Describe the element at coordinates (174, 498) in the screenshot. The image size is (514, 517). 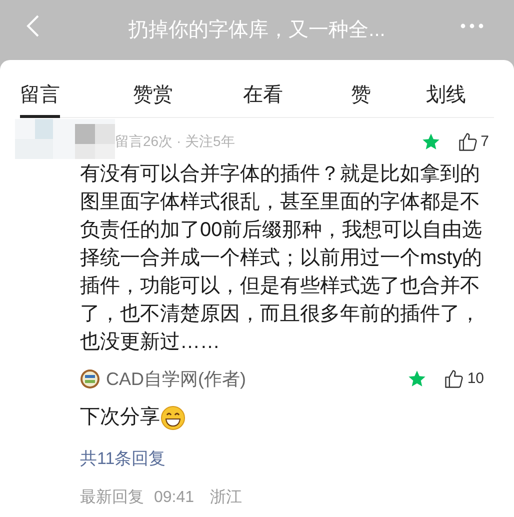
I see `latest-reply-time: 09:41` at that location.